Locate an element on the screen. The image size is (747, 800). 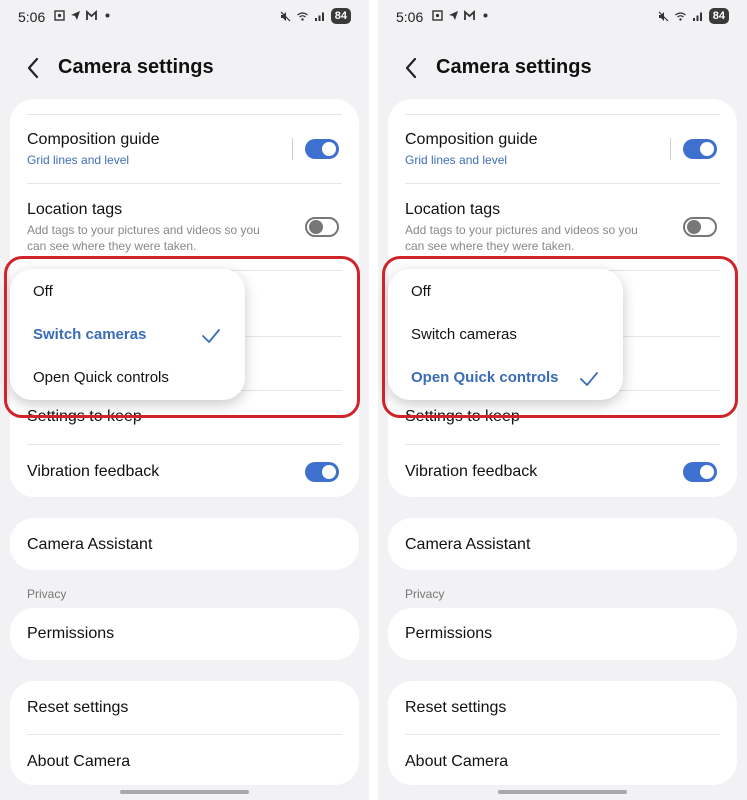
screen-divider is located at coordinates (373, 400).